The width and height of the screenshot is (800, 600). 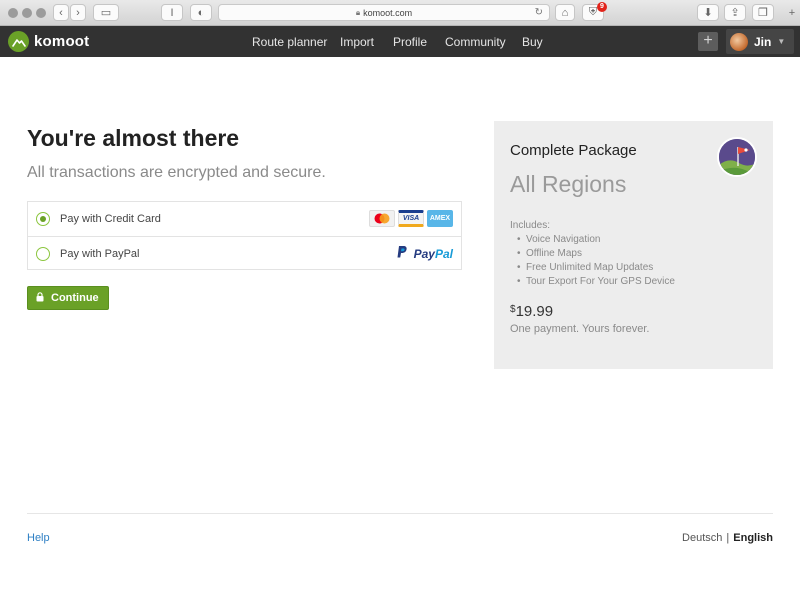 I want to click on paypal-logo: PayPal, so click(x=425, y=253).